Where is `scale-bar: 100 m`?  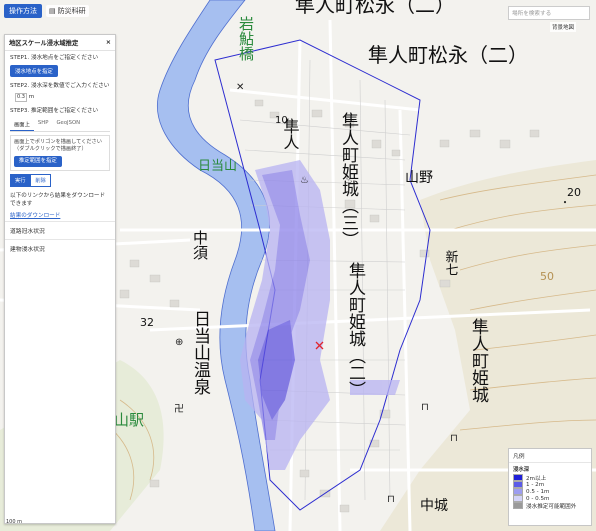
scale-bar: 100 m is located at coordinates (14, 522).